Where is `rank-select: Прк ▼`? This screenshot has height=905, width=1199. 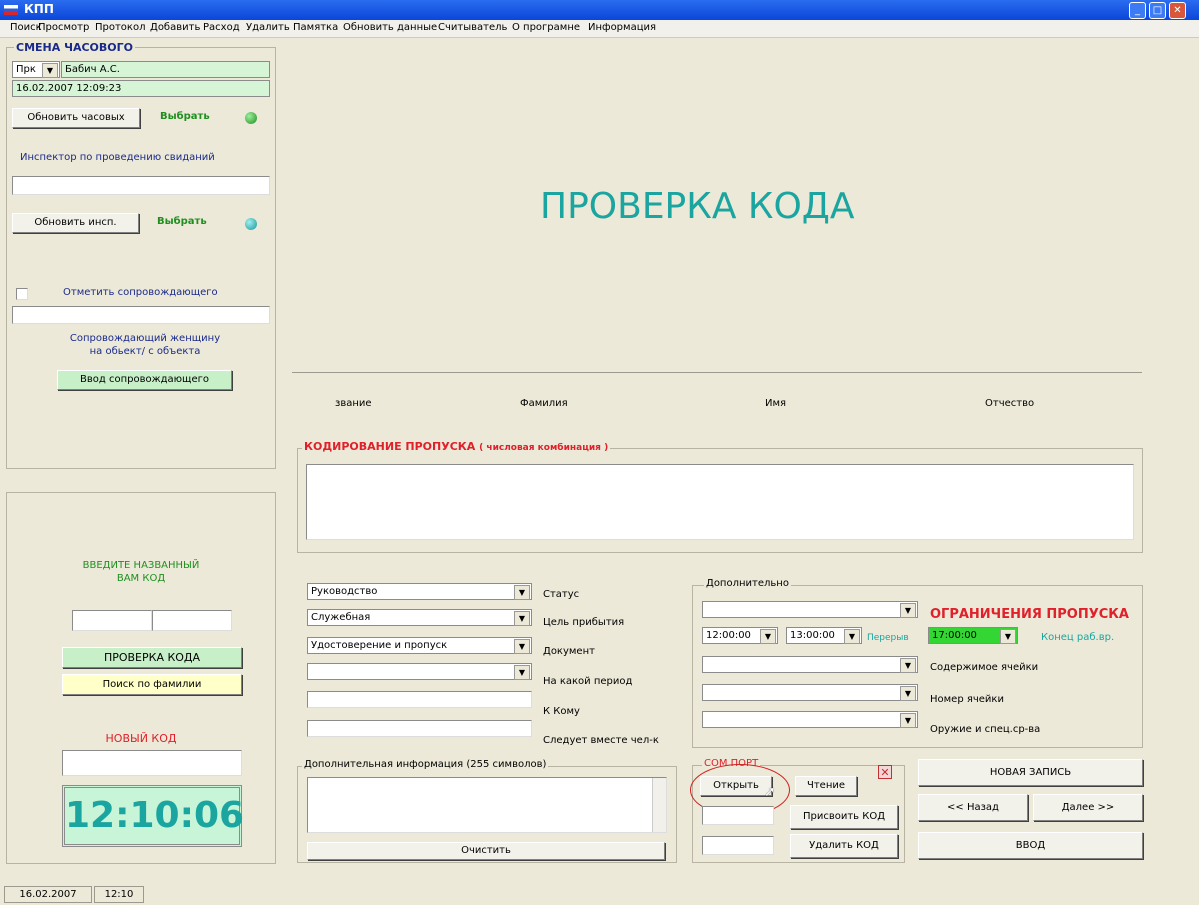
rank-select: Прк ▼ is located at coordinates (36, 69).